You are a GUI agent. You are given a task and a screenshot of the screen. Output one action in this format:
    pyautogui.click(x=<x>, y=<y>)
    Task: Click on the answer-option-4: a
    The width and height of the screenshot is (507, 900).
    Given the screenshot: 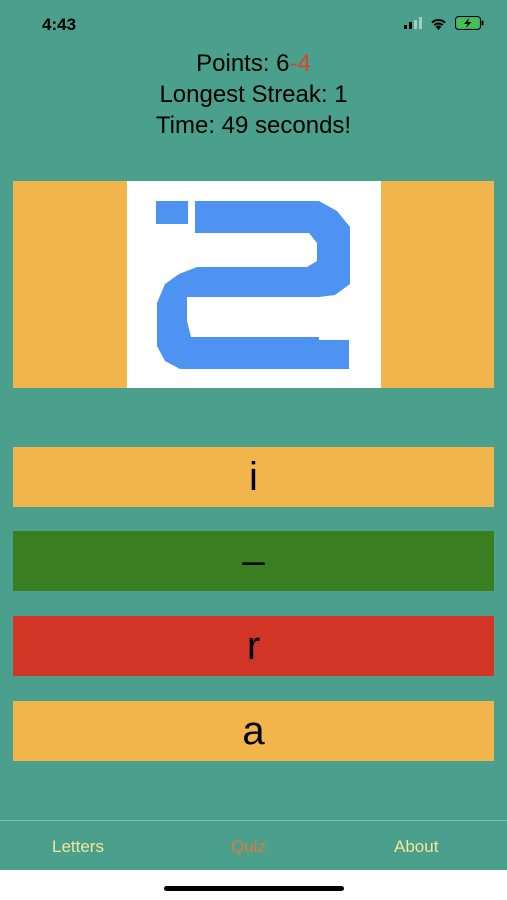 What is the action you would take?
    pyautogui.click(x=253, y=731)
    